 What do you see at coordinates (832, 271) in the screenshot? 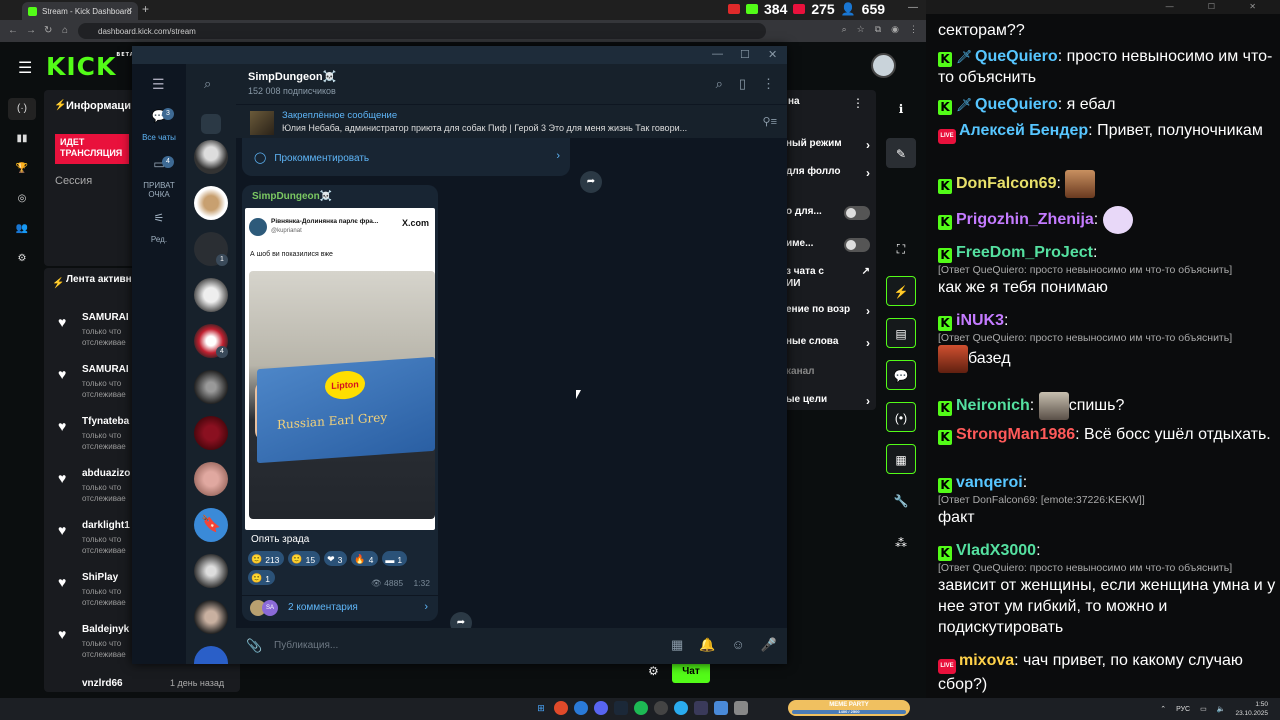
I see `setting-row: з чата с ↗` at bounding box center [832, 271].